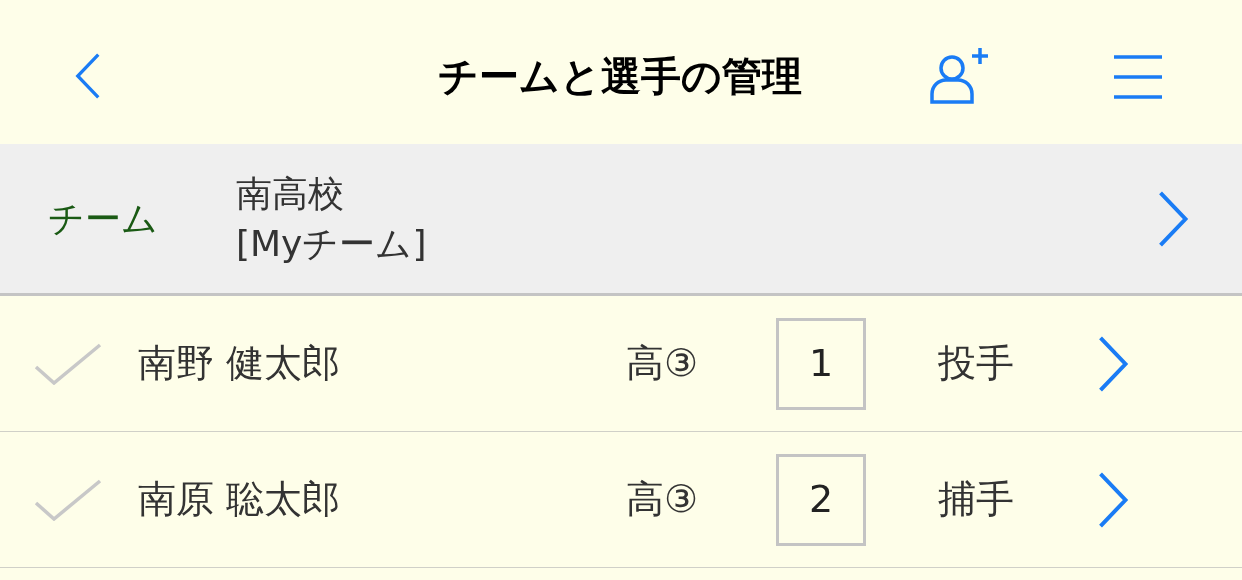  I want to click on menu-icon, so click(1138, 77).